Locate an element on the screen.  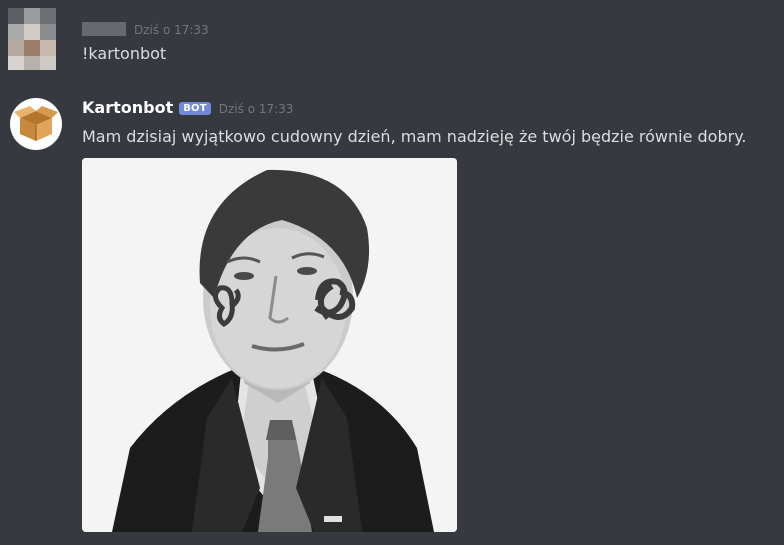
bot-badge: BOT is located at coordinates (195, 108).